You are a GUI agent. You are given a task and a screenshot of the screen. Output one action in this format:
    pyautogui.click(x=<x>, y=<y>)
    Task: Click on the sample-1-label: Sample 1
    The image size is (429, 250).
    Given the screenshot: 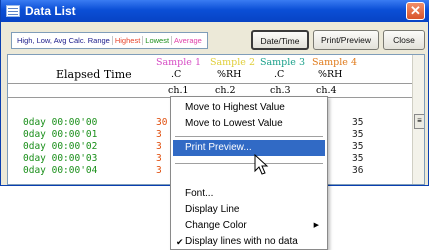 What is the action you would take?
    pyautogui.click(x=178, y=62)
    